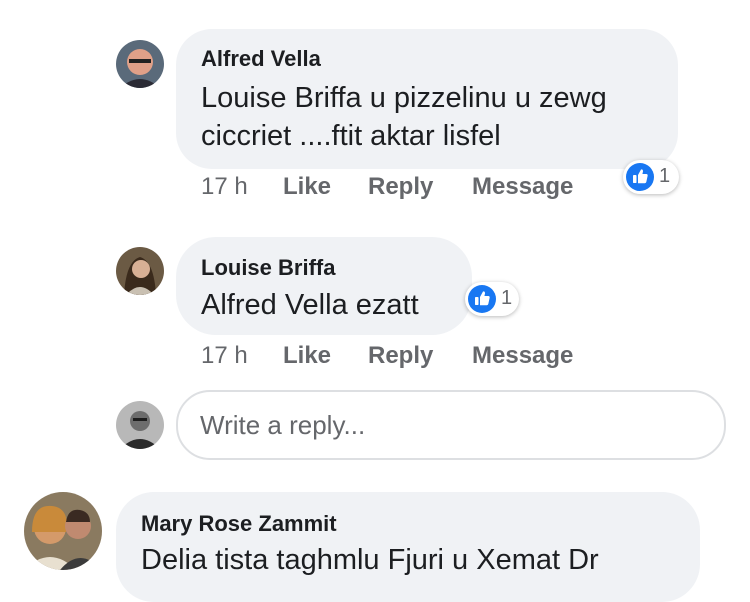 Image resolution: width=750 pixels, height=602 pixels. I want to click on comment-author: Louise Briffa, so click(268, 268).